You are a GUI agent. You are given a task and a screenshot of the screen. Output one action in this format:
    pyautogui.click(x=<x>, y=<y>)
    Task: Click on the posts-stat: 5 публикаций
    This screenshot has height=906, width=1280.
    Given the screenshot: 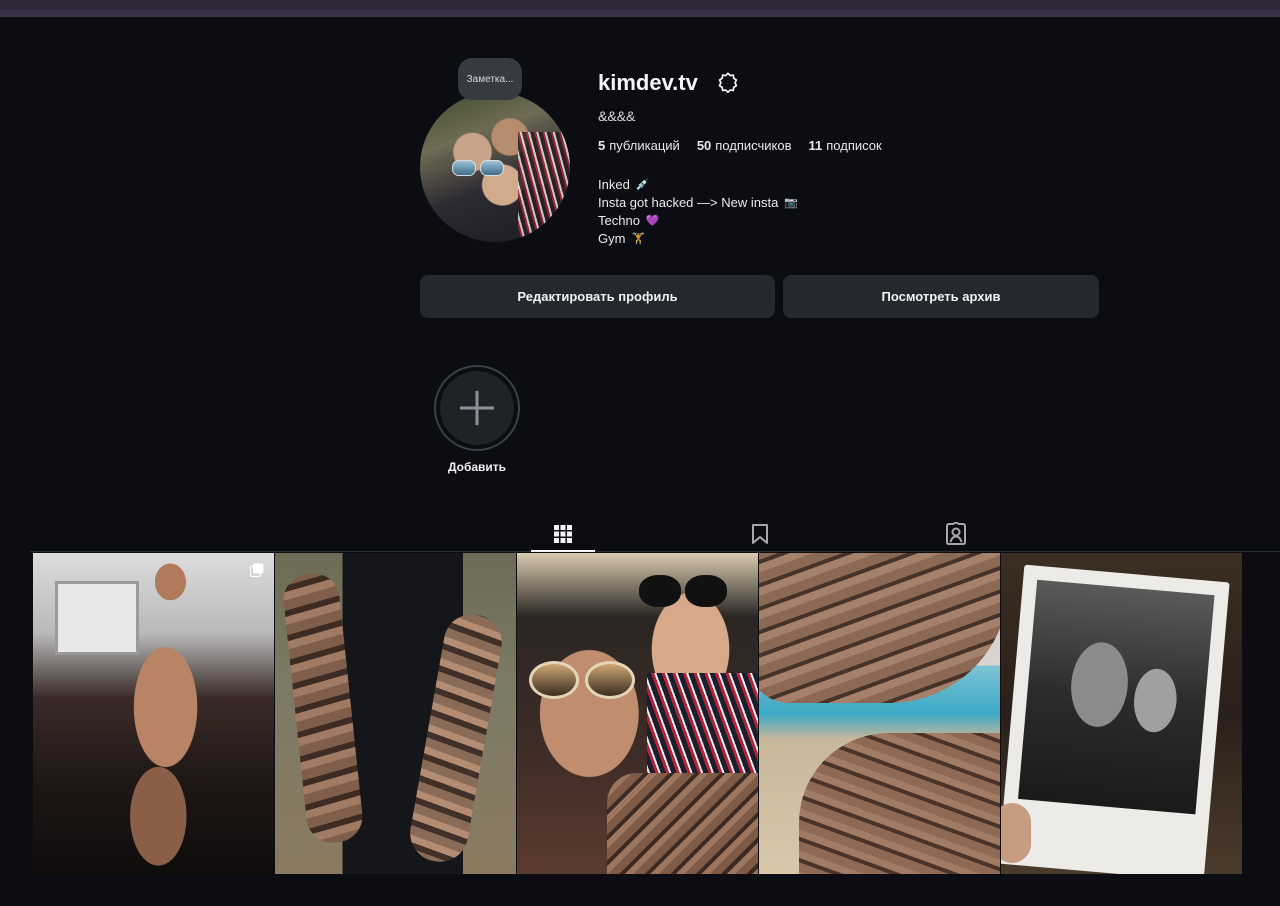 What is the action you would take?
    pyautogui.click(x=639, y=145)
    